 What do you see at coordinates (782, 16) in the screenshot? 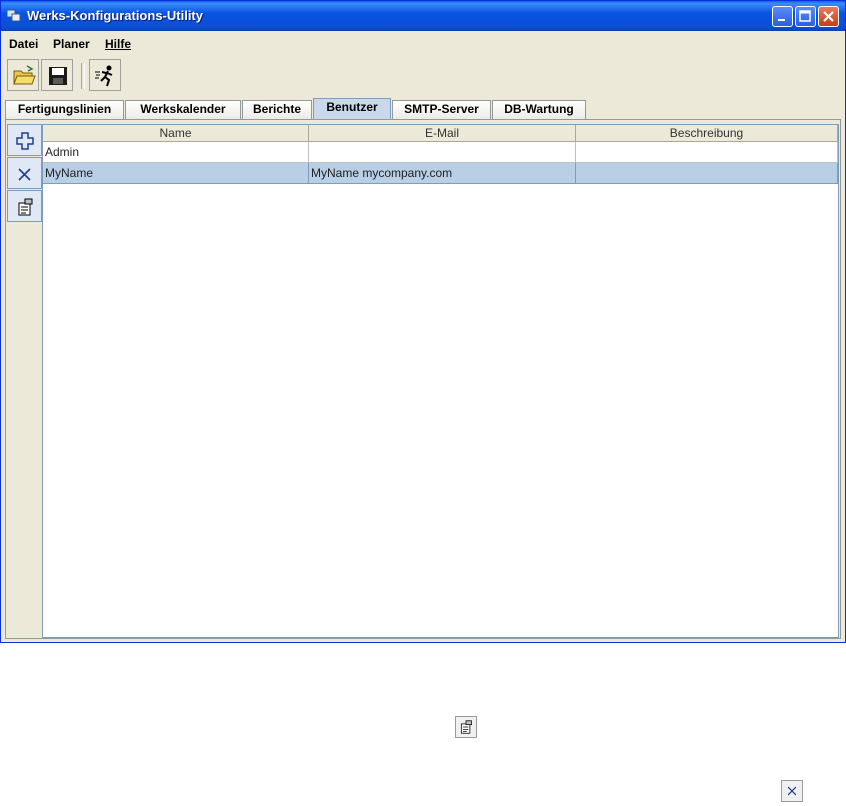
I see `minimize-button` at bounding box center [782, 16].